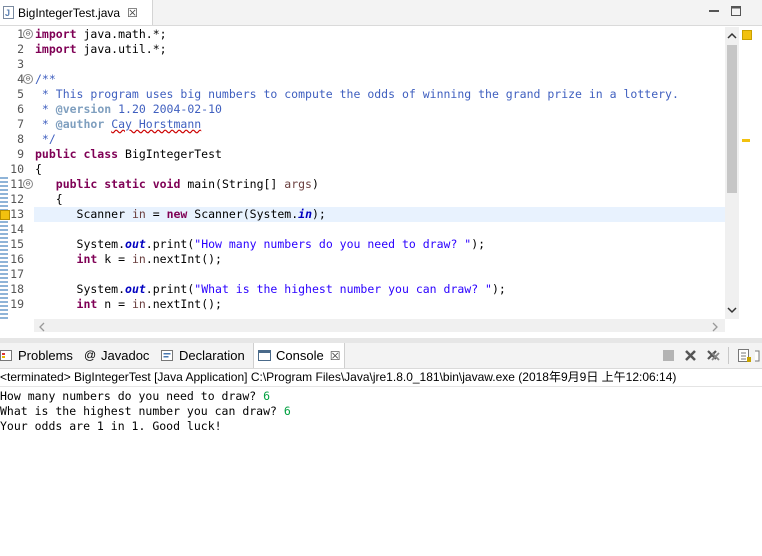  What do you see at coordinates (135, 396) in the screenshot?
I see `console-line: How many numbers do you need to draw? 6` at bounding box center [135, 396].